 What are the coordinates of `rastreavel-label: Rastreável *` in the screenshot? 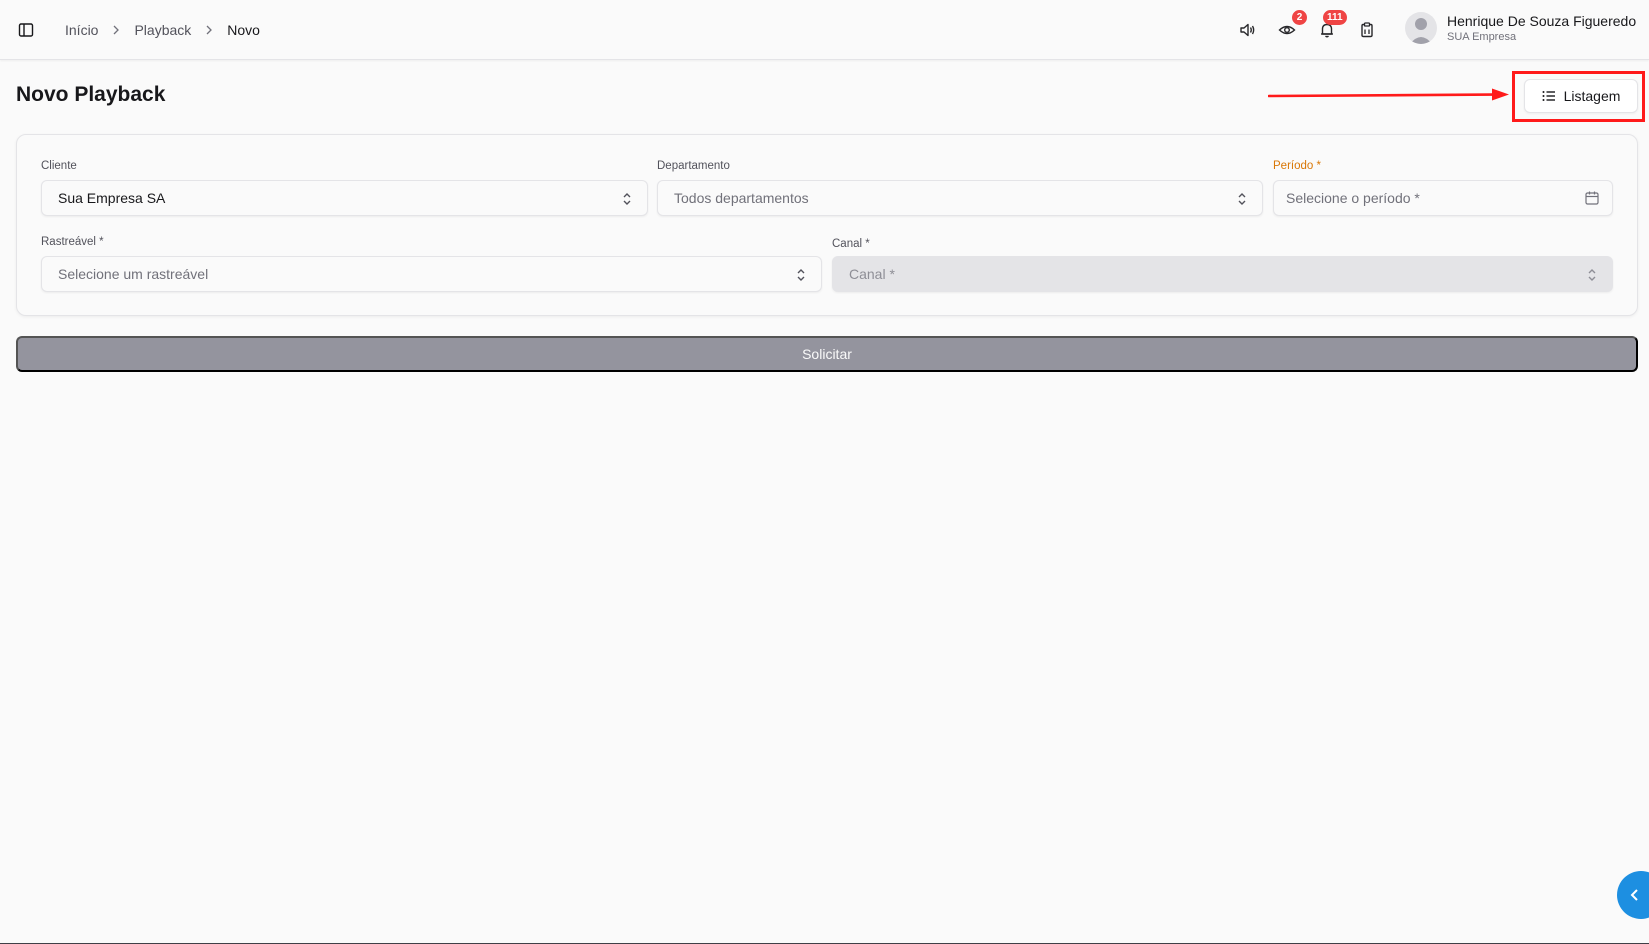 It's located at (72, 242).